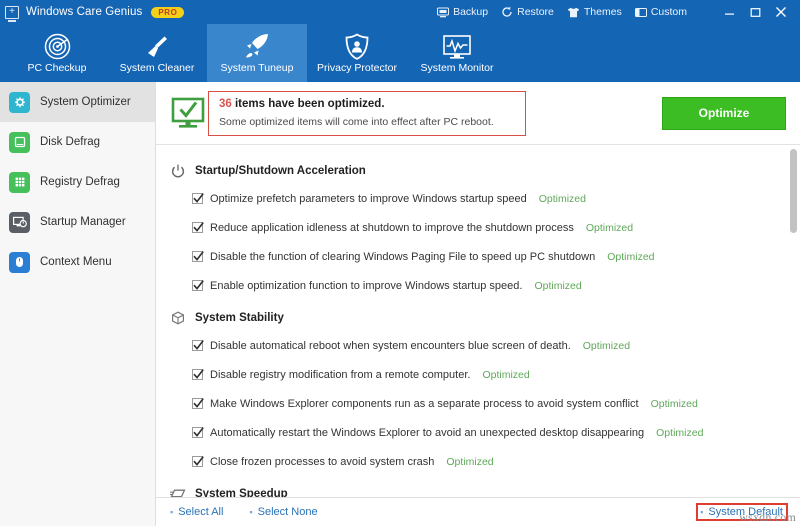 This screenshot has height=526, width=800. Describe the element at coordinates (357, 53) in the screenshot. I see `tab-privacy-protector: Privacy Protector` at that location.